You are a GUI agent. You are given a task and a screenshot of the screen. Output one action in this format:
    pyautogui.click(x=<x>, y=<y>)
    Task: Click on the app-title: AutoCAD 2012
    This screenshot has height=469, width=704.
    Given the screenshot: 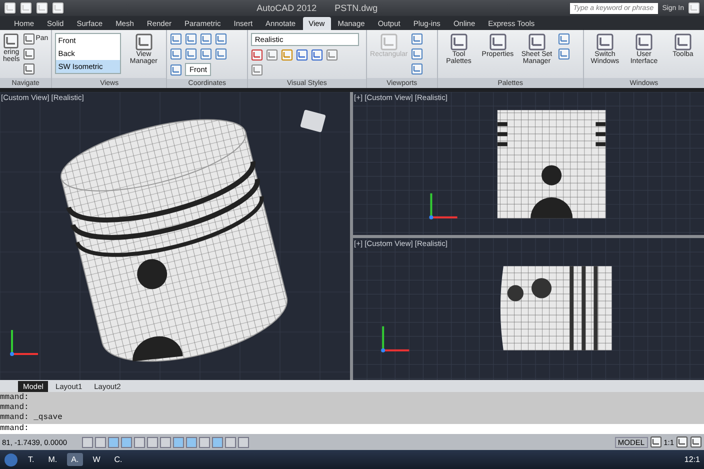 What is the action you would take?
    pyautogui.click(x=286, y=8)
    